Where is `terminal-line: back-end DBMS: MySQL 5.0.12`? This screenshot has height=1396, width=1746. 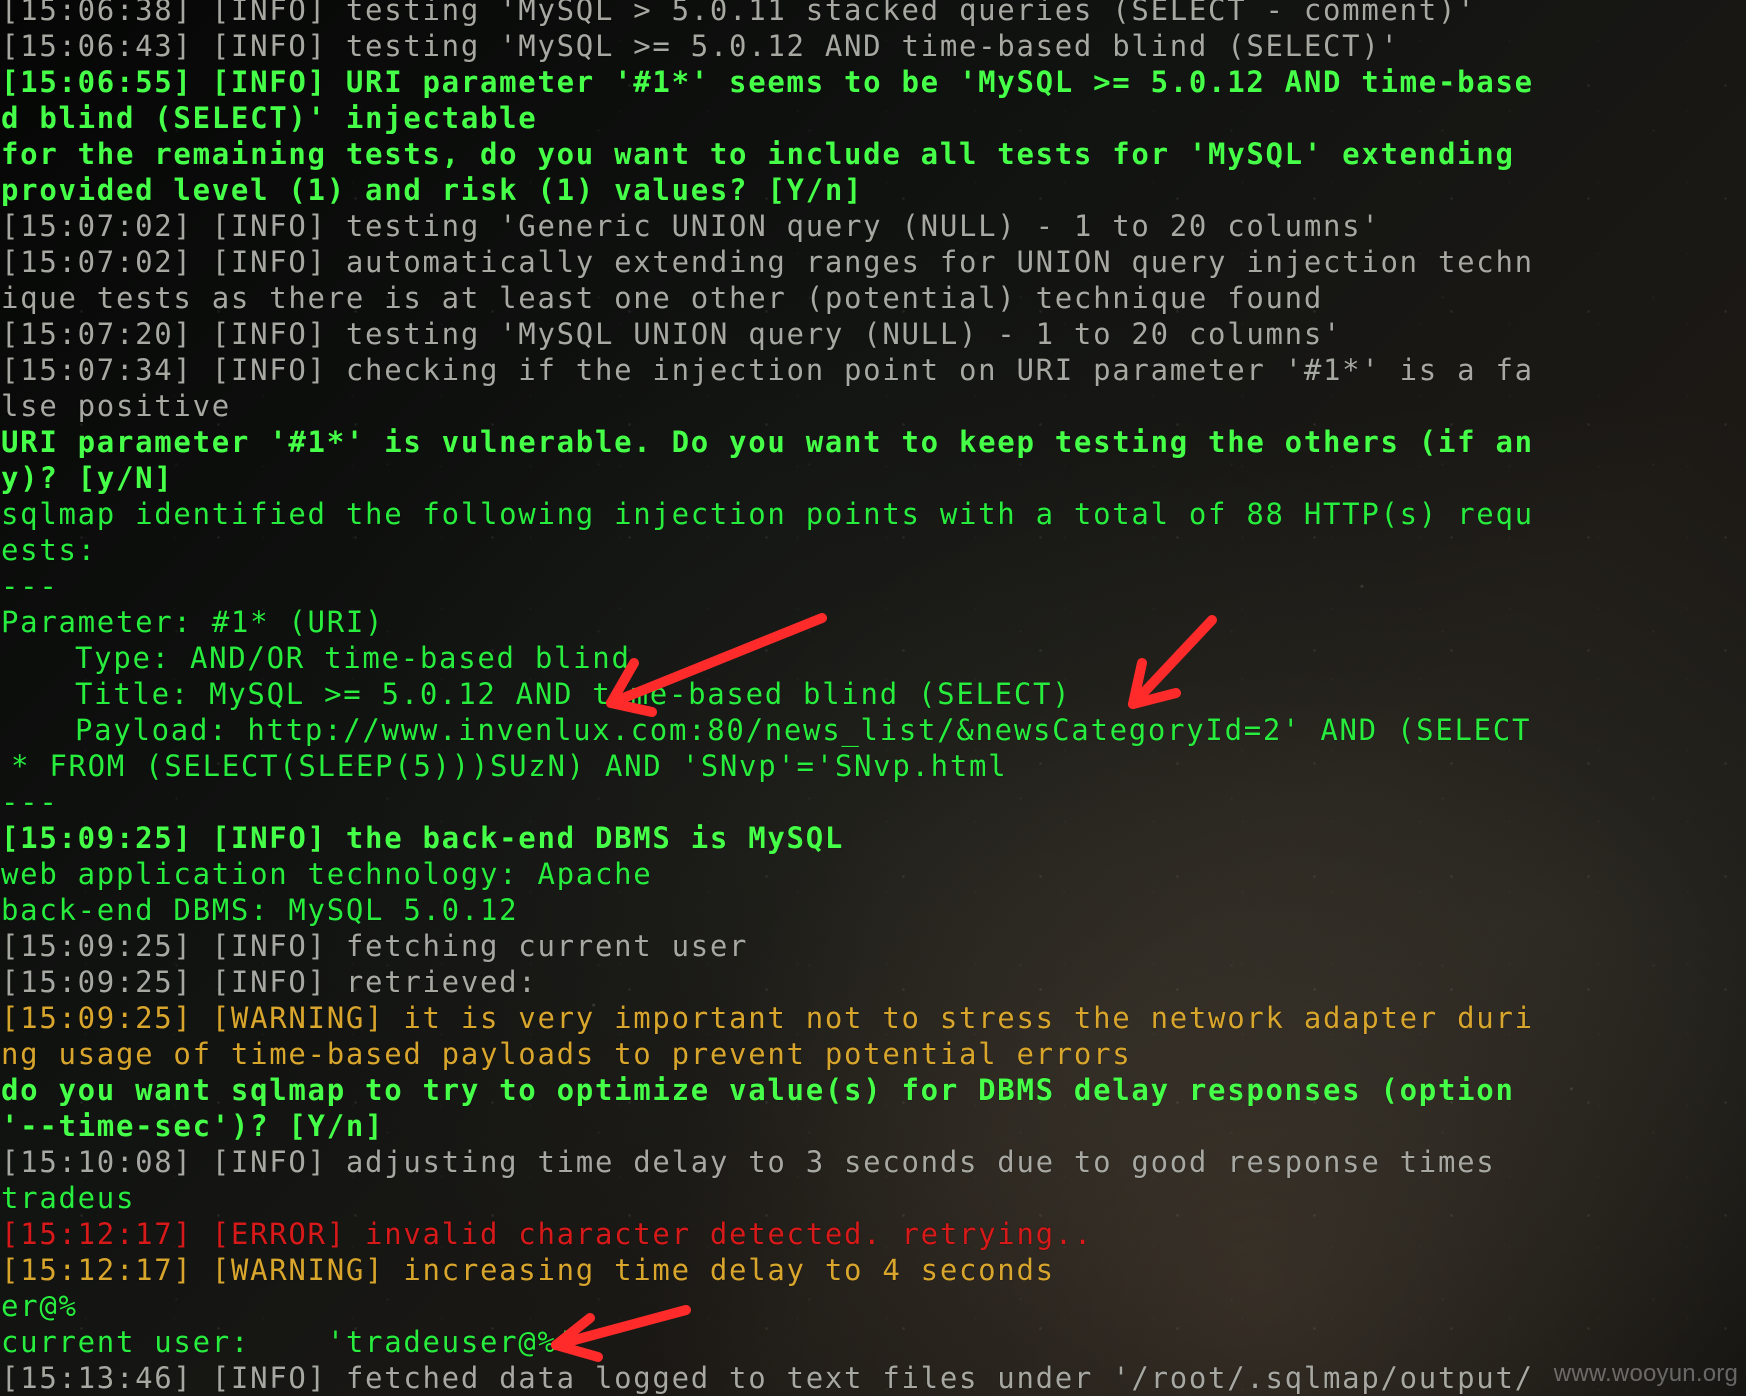 terminal-line: back-end DBMS: MySQL 5.0.12 is located at coordinates (260, 910).